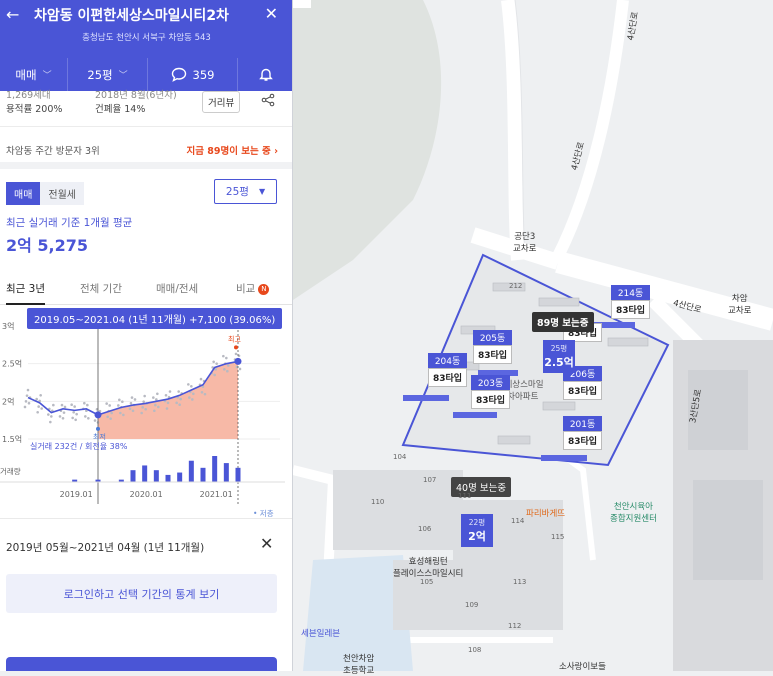 This screenshot has width=773, height=676. I want to click on households: 1,269세대, so click(28, 95).